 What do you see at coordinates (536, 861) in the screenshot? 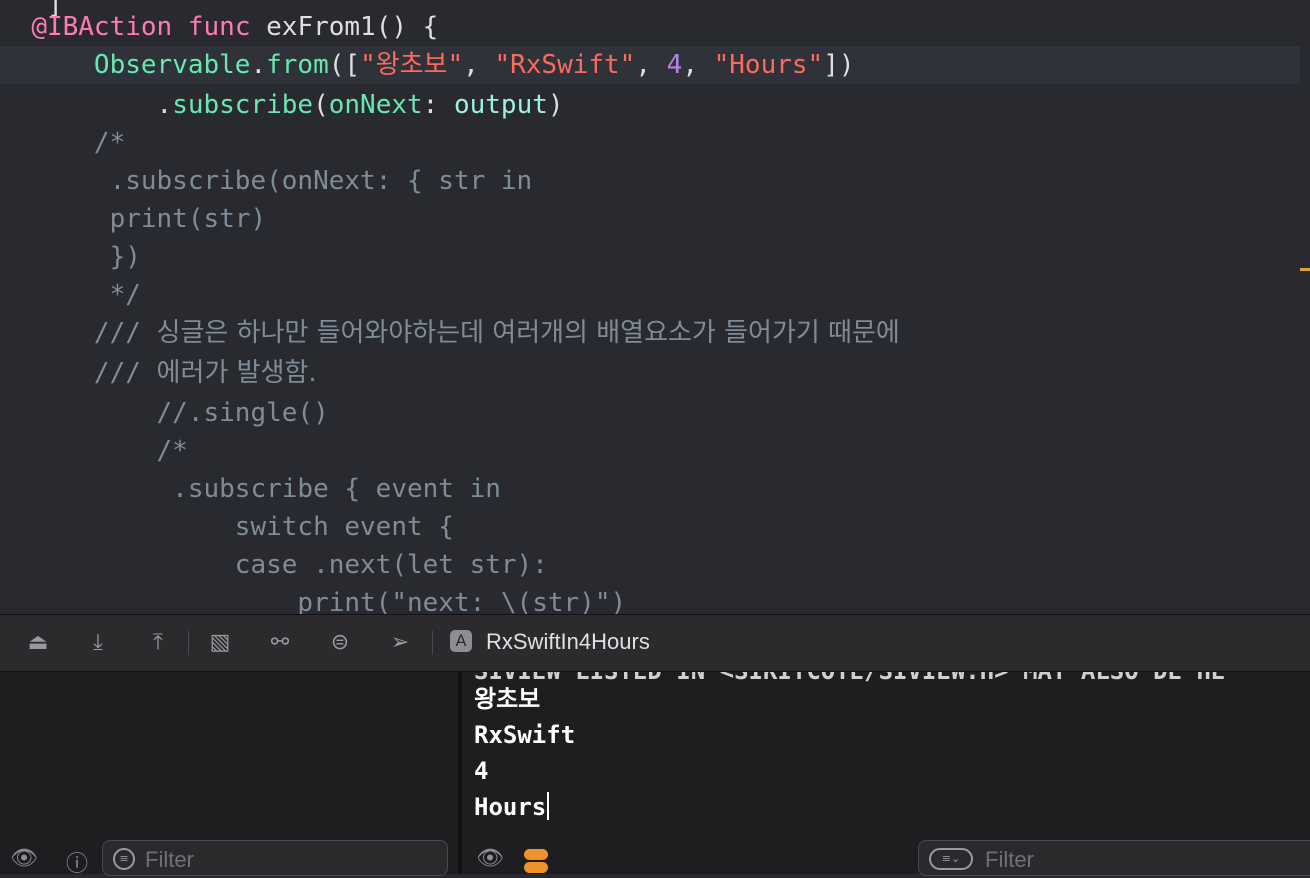
I see `toggle-icon` at bounding box center [536, 861].